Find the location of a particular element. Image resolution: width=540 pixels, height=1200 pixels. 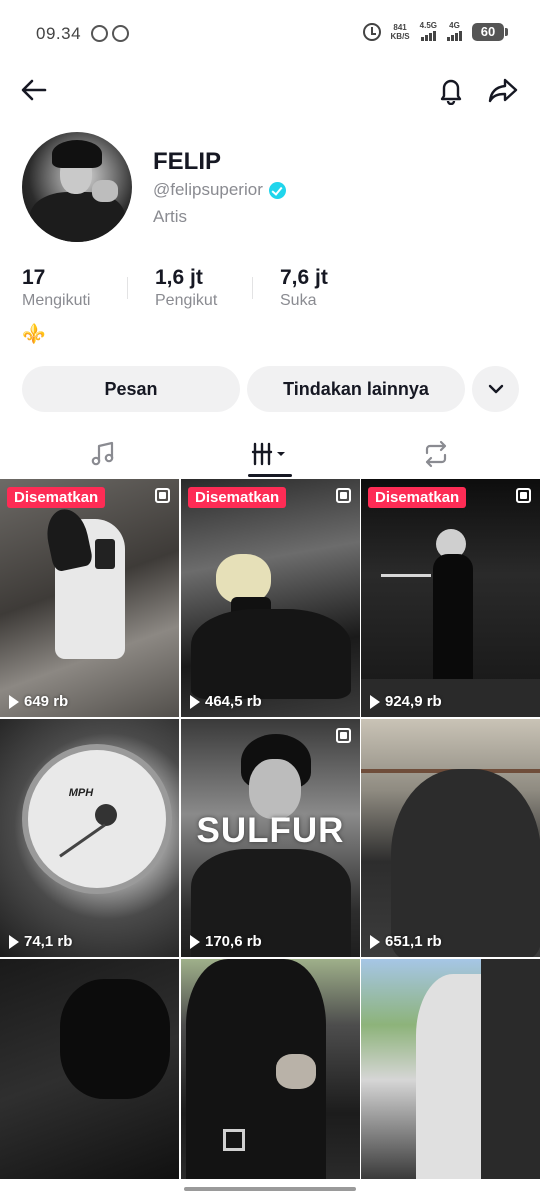

view-count-value: 74,1 rb is located at coordinates (48, 941).